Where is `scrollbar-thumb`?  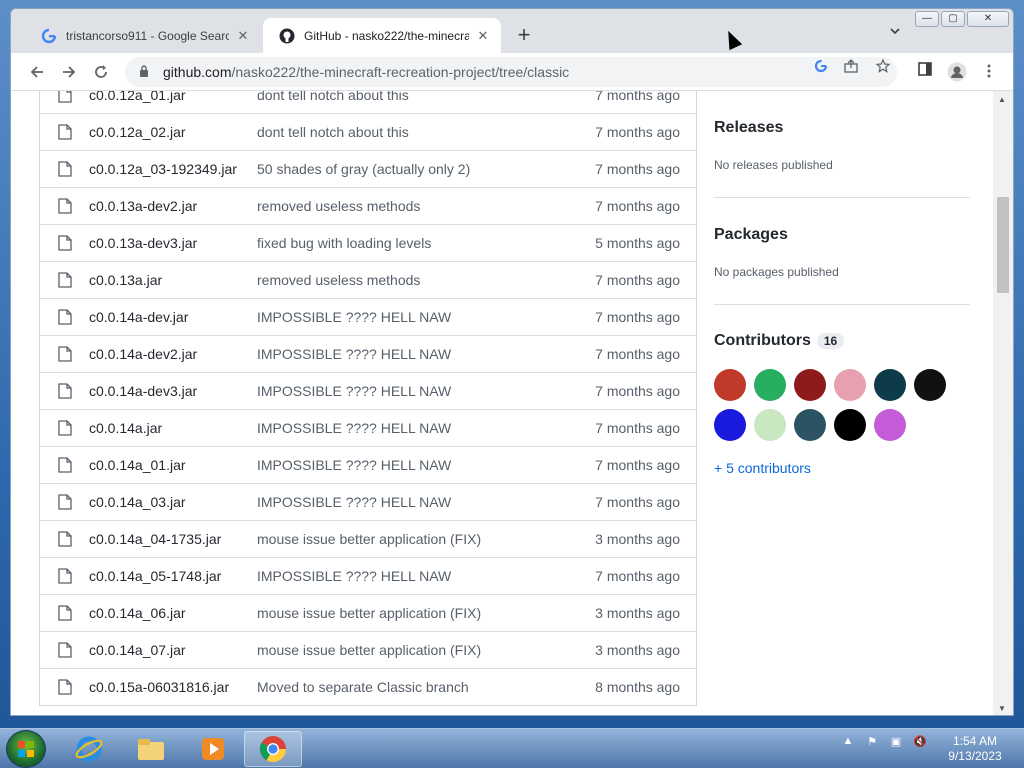
scrollbar-thumb is located at coordinates (1003, 245).